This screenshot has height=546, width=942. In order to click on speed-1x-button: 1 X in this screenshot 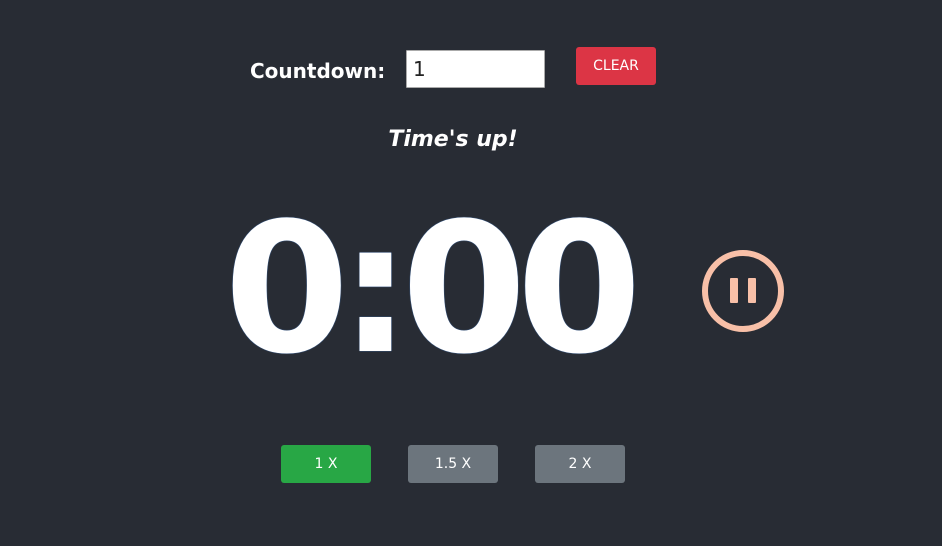, I will do `click(326, 464)`.